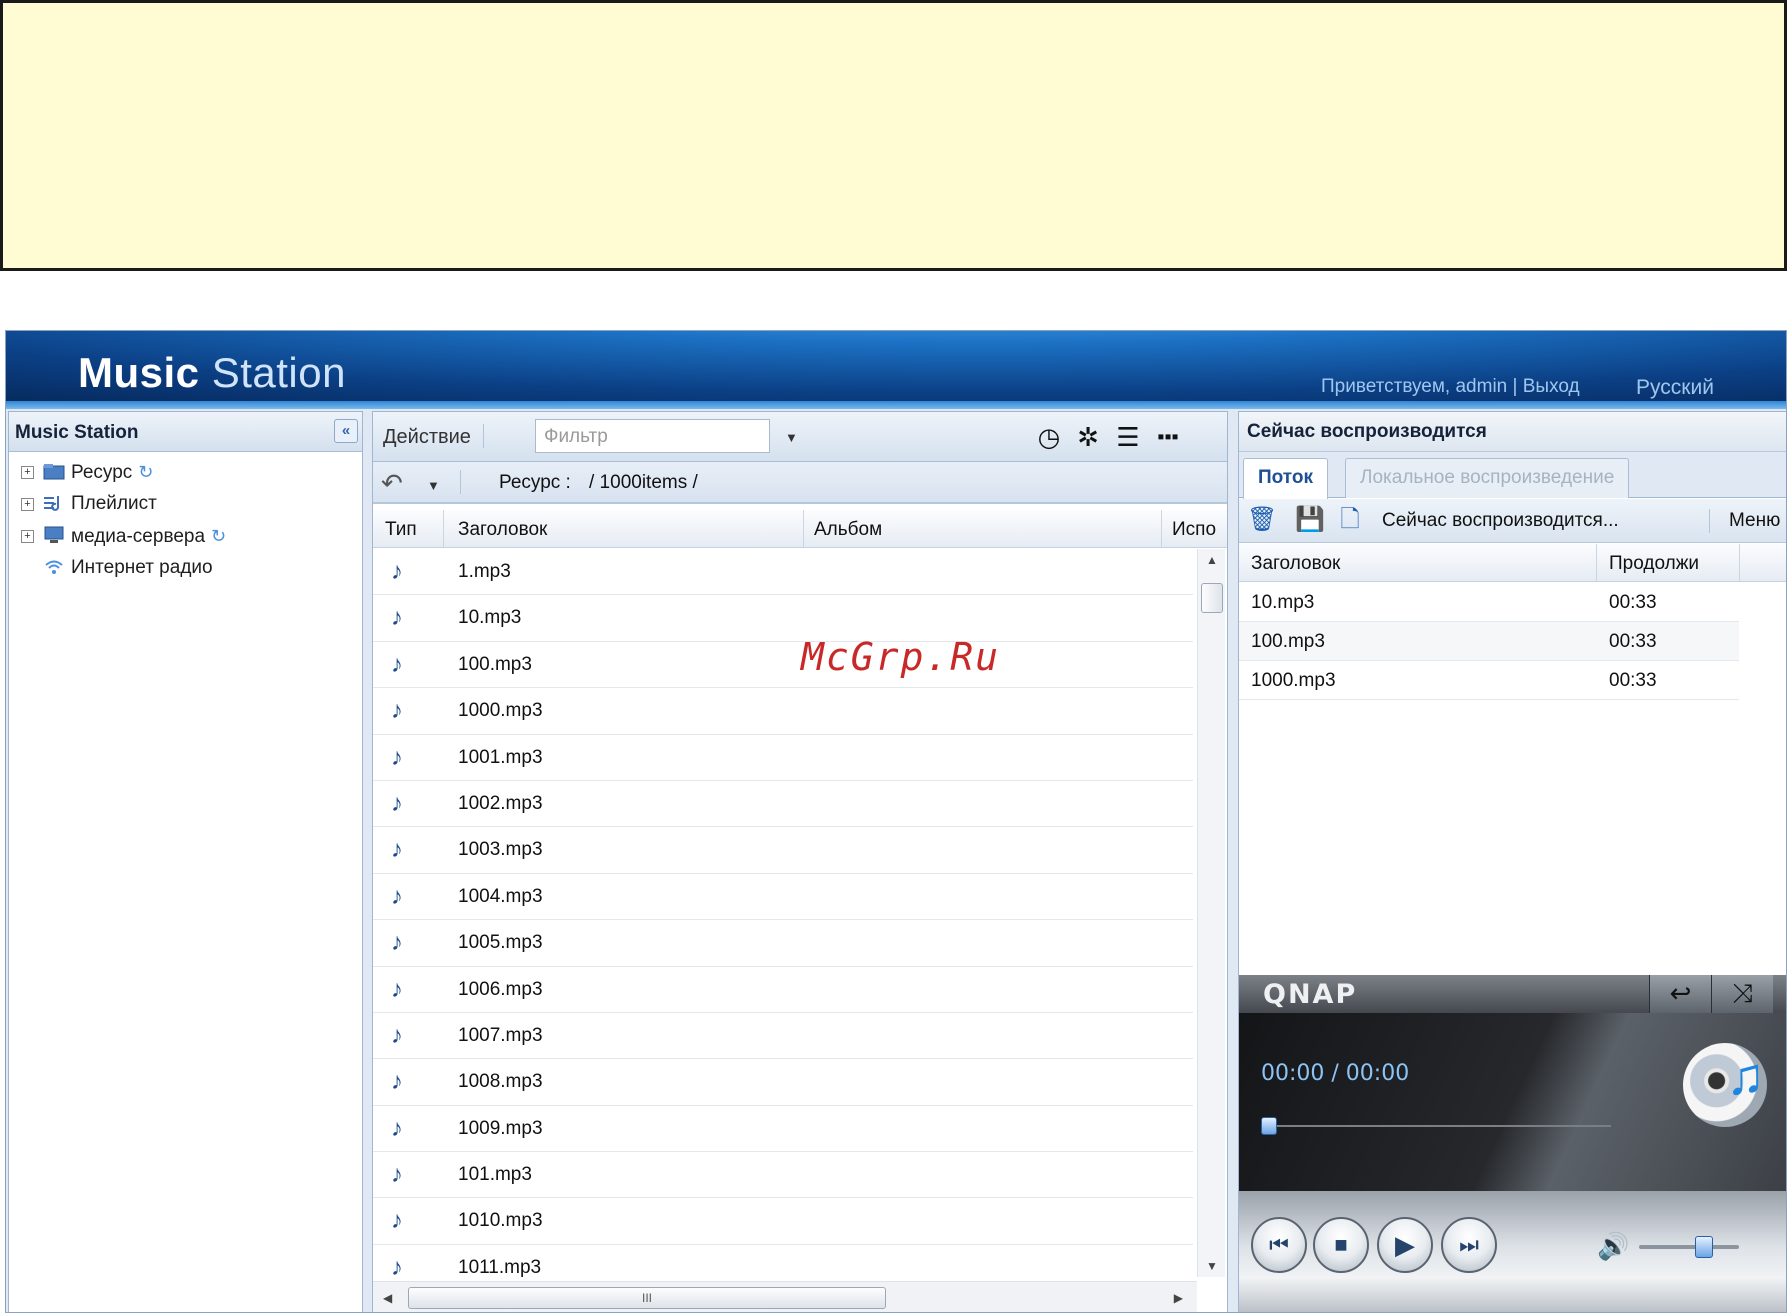 This screenshot has height=1313, width=1790. Describe the element at coordinates (387, 1298) in the screenshot. I see `scroll-left-icon: ◀` at that location.